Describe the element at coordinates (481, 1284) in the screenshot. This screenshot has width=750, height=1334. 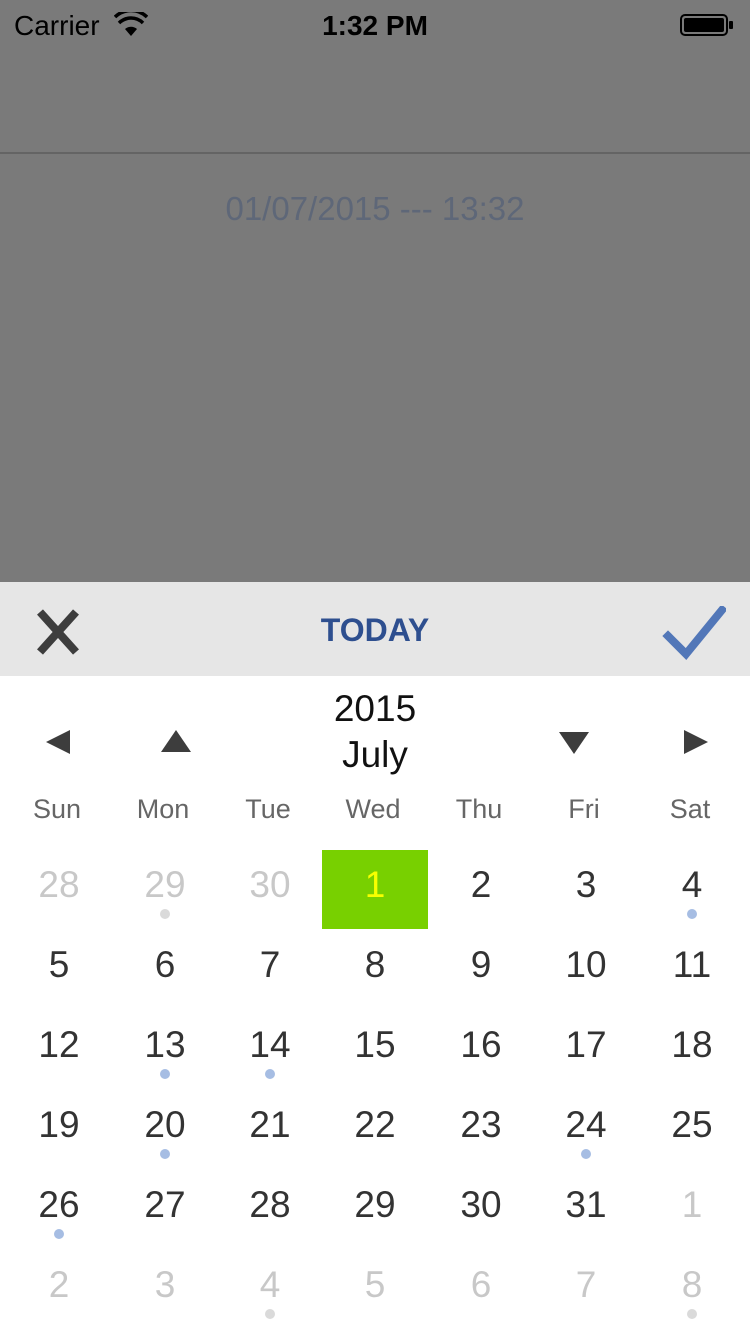
I see `calendar-day-number: 6` at that location.